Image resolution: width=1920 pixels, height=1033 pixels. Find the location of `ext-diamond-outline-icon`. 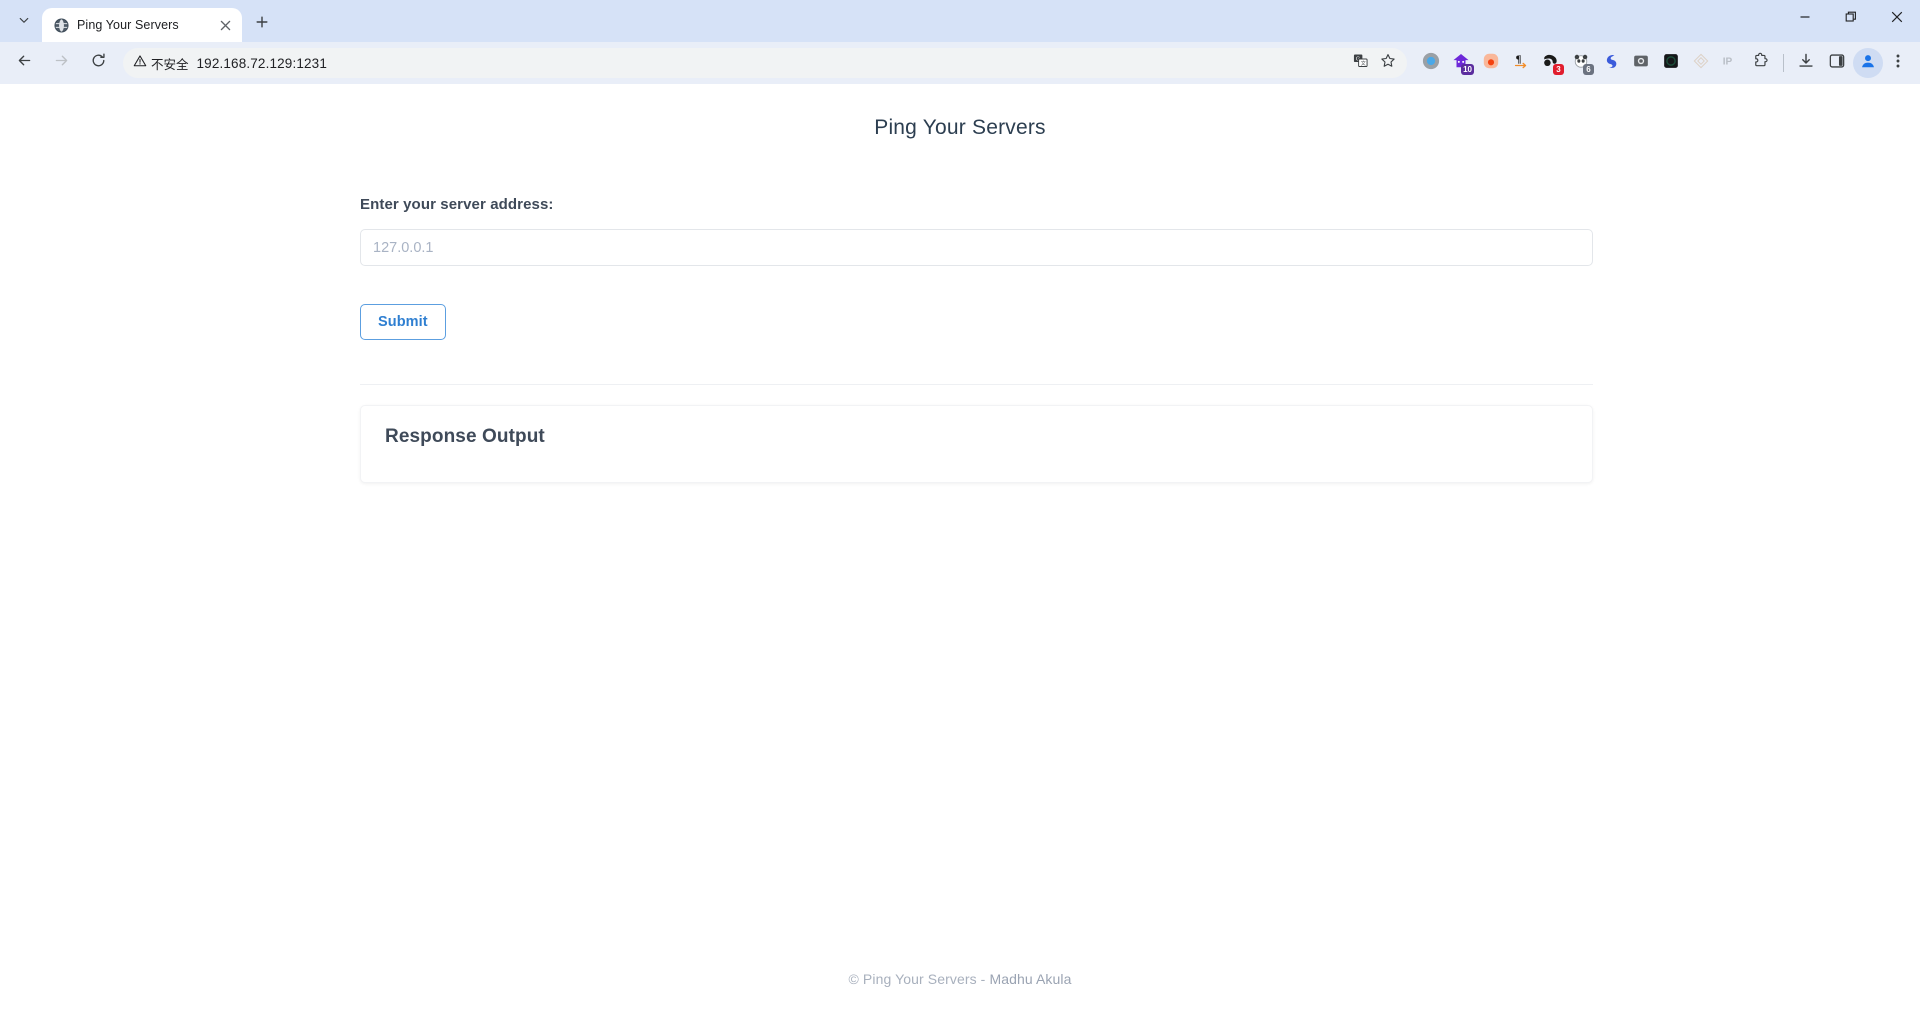

ext-diamond-outline-icon is located at coordinates (1701, 63).